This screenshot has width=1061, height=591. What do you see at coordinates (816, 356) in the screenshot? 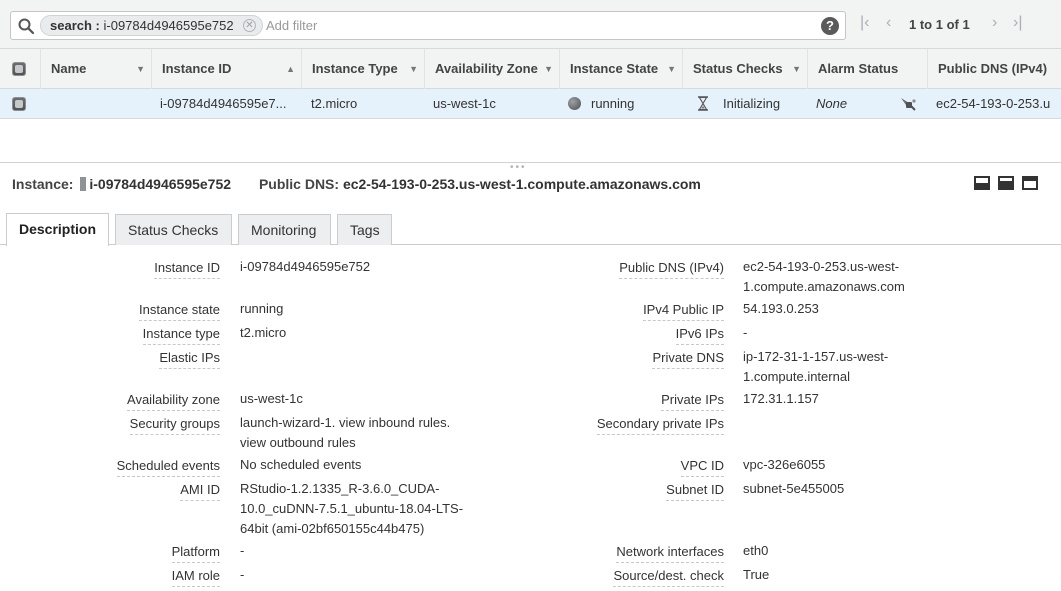
I see `private-dns-value: ip-172-31-1-157.us-west-` at bounding box center [816, 356].